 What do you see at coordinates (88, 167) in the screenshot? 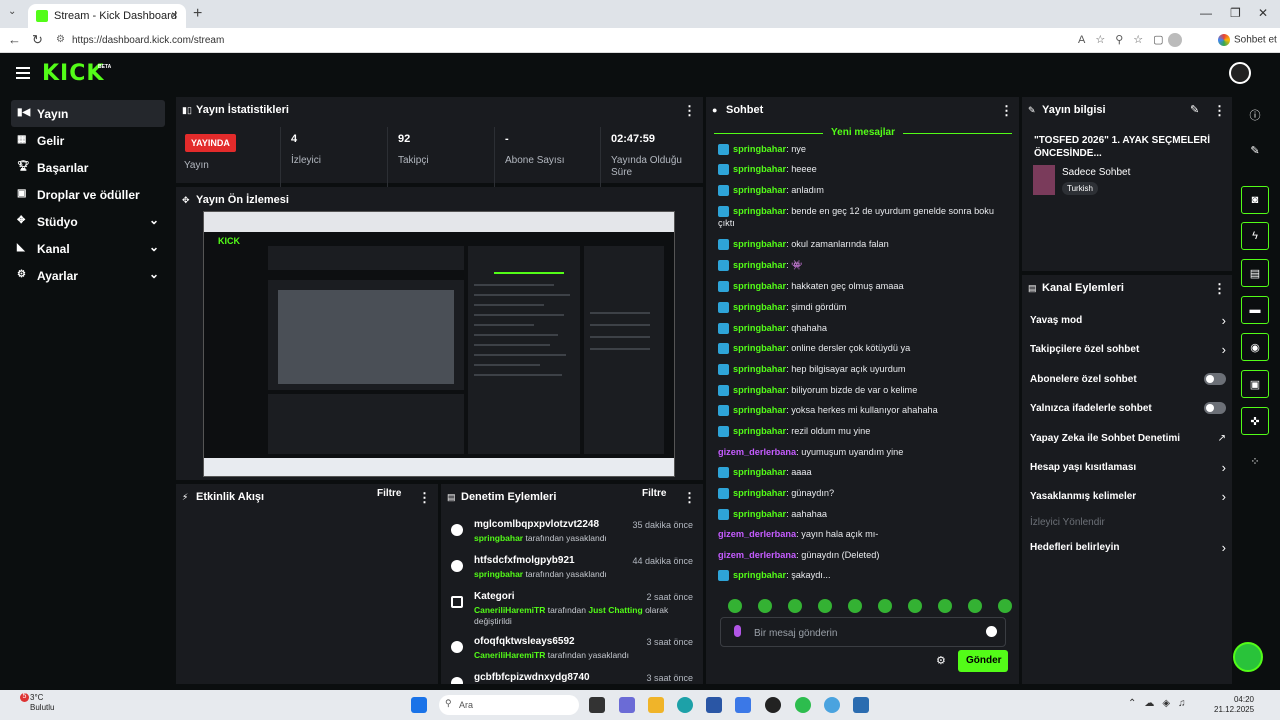
I see `sidebar-item-basarilar: 🏆︎ Başarılar` at bounding box center [88, 167].